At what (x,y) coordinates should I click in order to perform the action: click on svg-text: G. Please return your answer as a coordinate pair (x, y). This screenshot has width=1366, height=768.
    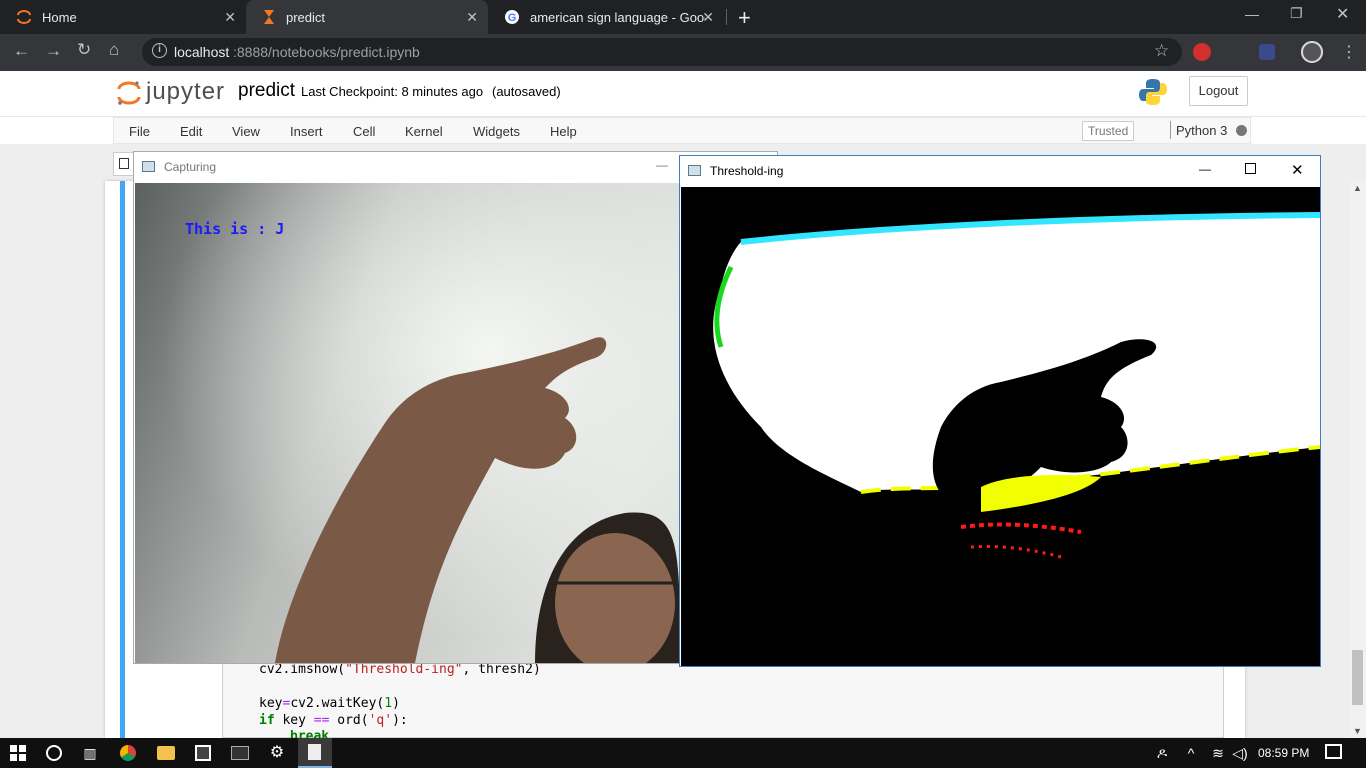
    Looking at the image, I should click on (512, 18).